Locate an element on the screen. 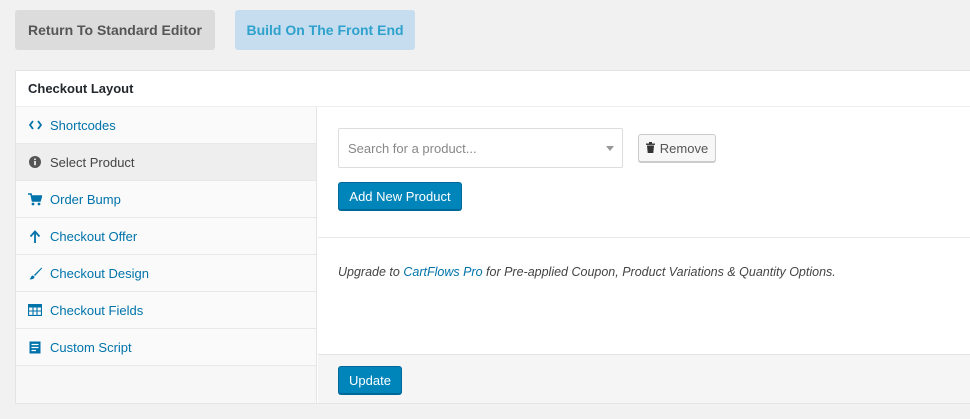 The image size is (970, 419). info-icon is located at coordinates (35, 162).